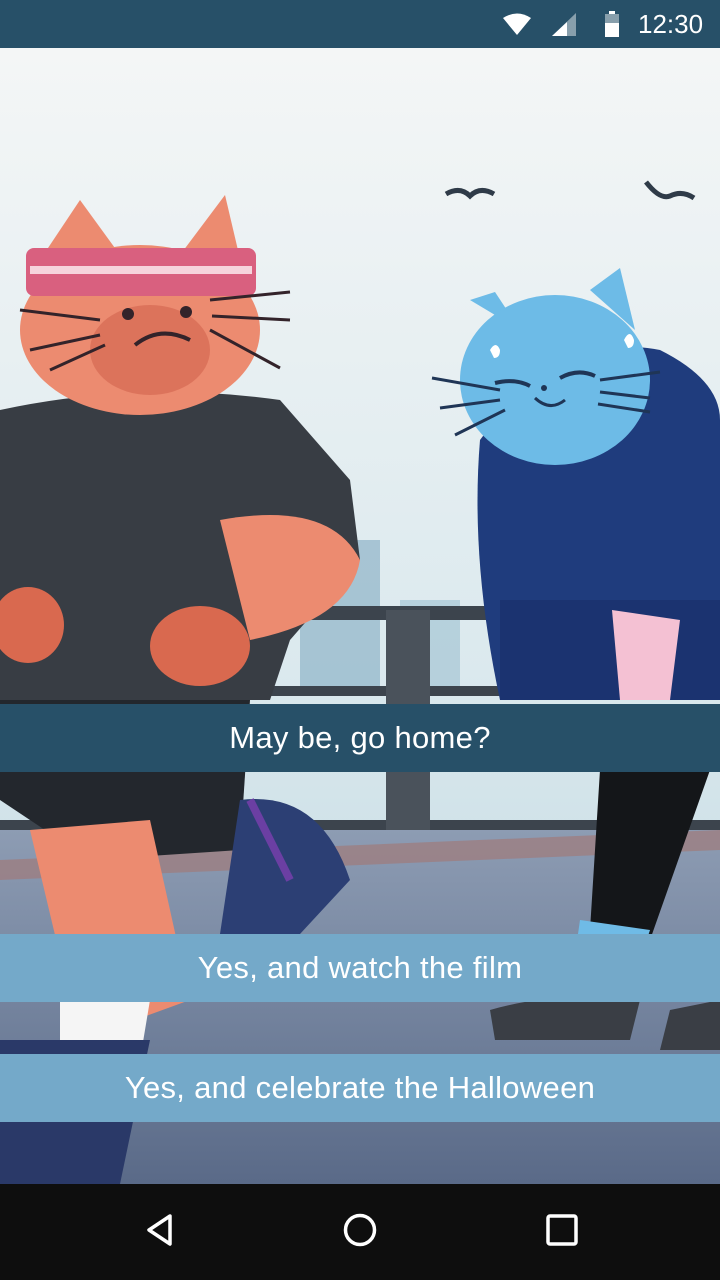 The width and height of the screenshot is (720, 1280). I want to click on choice-label: Yes, and celebrate the Halloween, so click(360, 1087).